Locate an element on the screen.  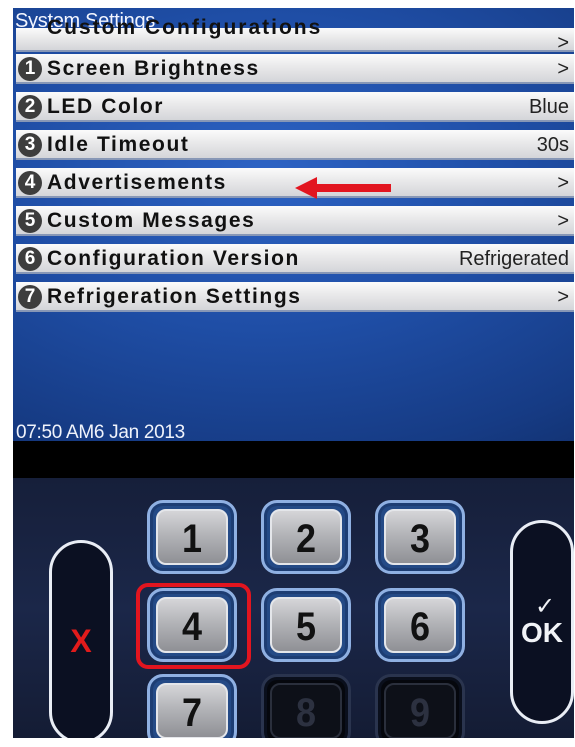
key-label: 1 is located at coordinates (192, 539).